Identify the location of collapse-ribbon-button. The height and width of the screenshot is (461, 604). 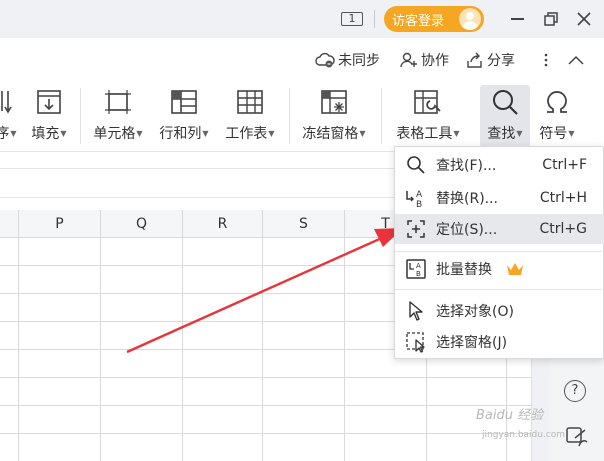
(577, 60).